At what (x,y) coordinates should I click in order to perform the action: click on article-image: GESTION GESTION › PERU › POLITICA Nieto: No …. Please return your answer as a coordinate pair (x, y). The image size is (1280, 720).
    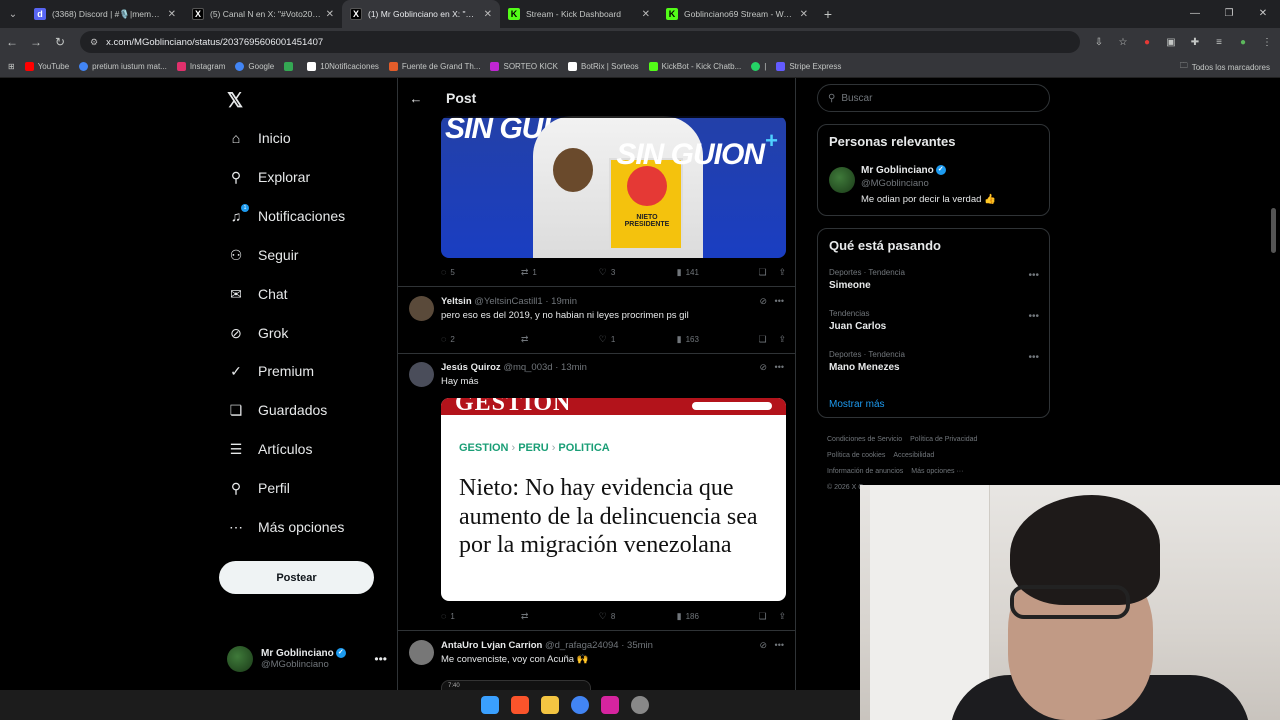
    Looking at the image, I should click on (613, 499).